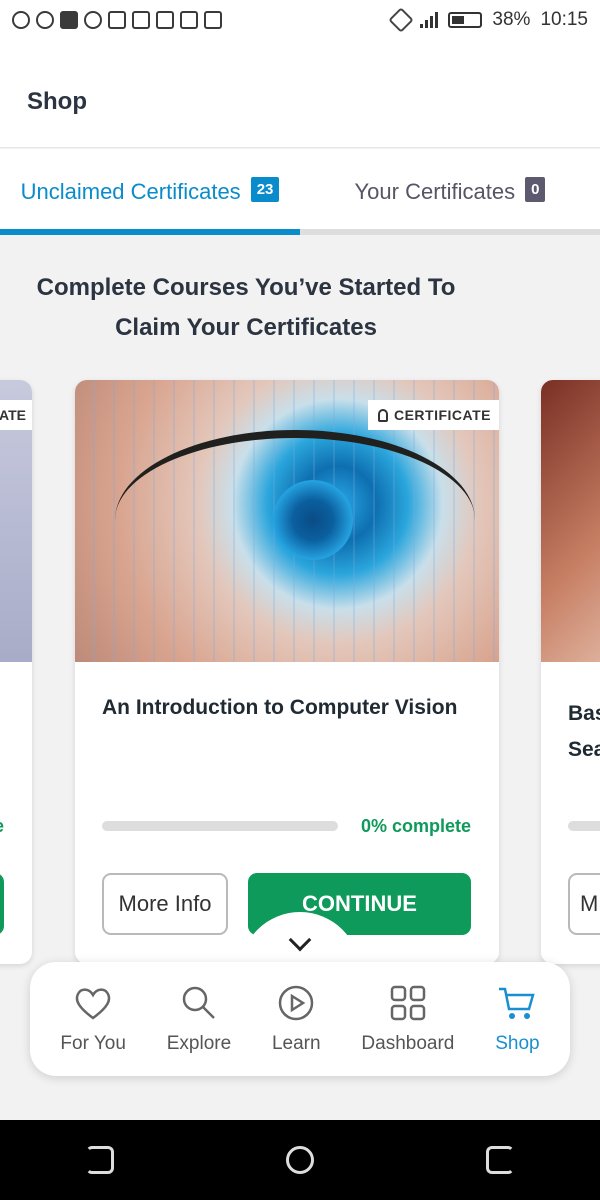 The width and height of the screenshot is (600, 1200). I want to click on count-badge: 23, so click(265, 189).